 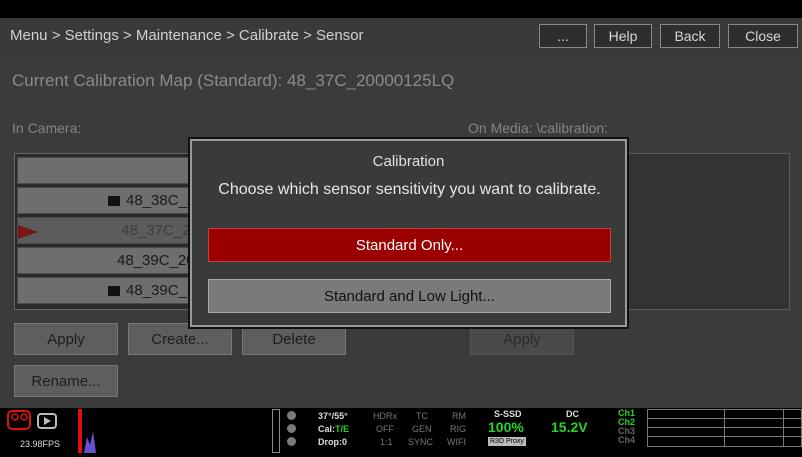 What do you see at coordinates (80, 431) in the screenshot?
I see `record-level-bar` at bounding box center [80, 431].